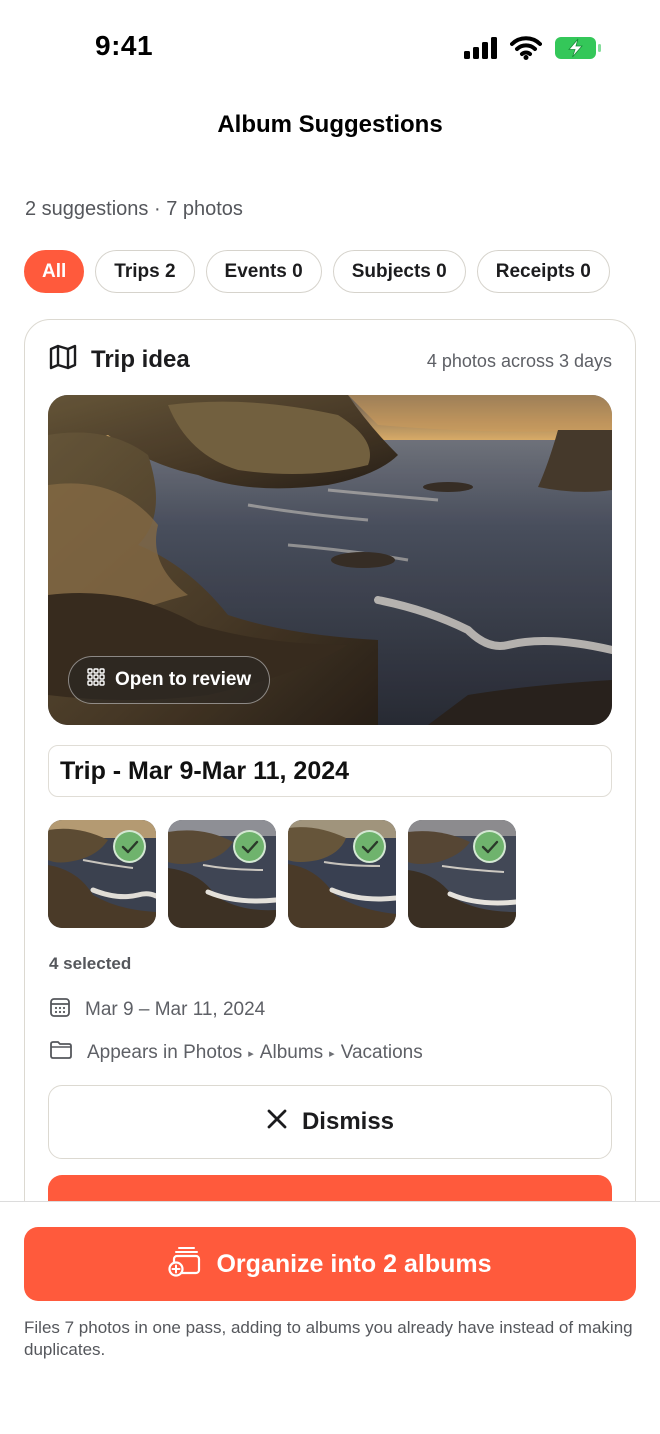 The height and width of the screenshot is (1434, 660). I want to click on filter-chip-trips: Trips 2, so click(145, 271).